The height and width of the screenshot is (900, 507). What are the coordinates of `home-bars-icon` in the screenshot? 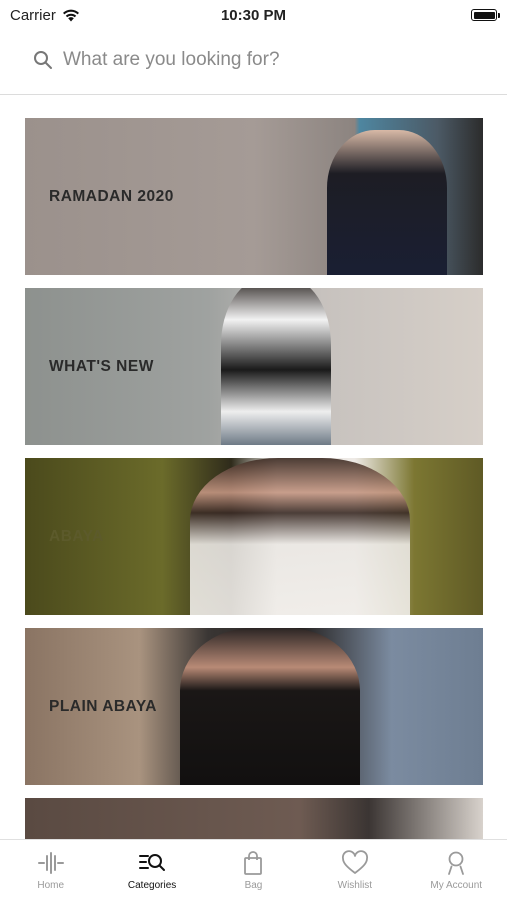 It's located at (50, 862).